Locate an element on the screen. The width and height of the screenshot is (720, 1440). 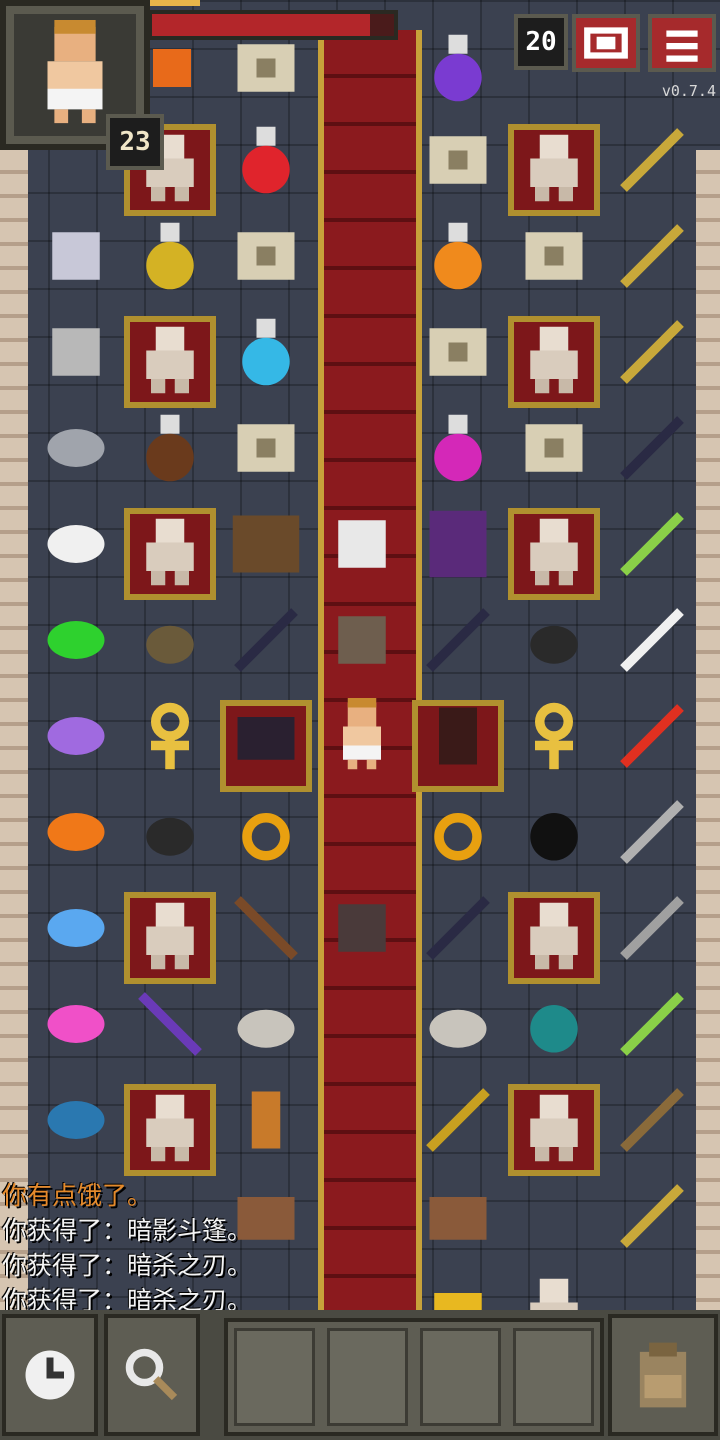
purple-staff-item is located at coordinates (170, 1024).